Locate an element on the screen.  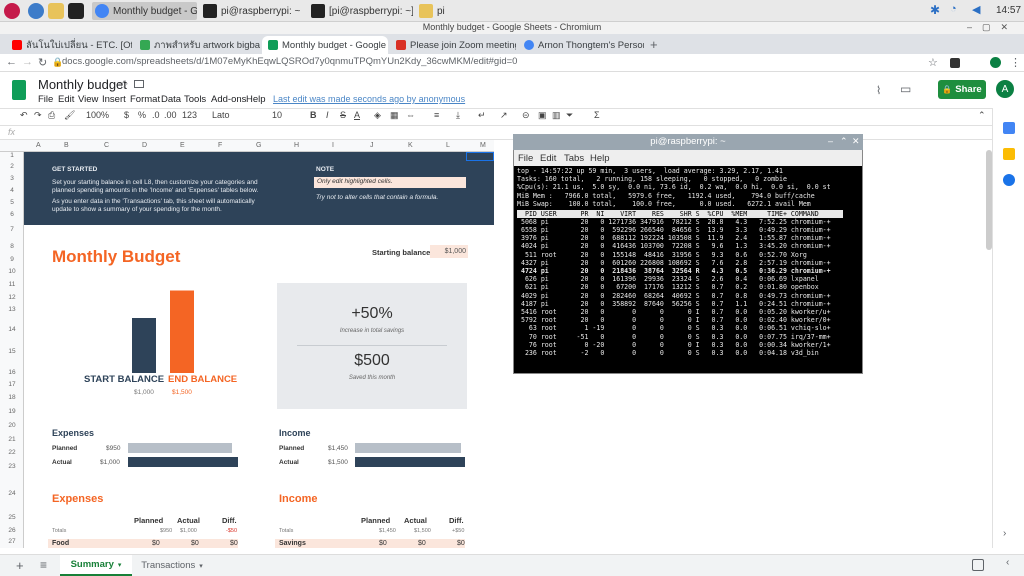
strikethrough-button: S is located at coordinates (343, 115).